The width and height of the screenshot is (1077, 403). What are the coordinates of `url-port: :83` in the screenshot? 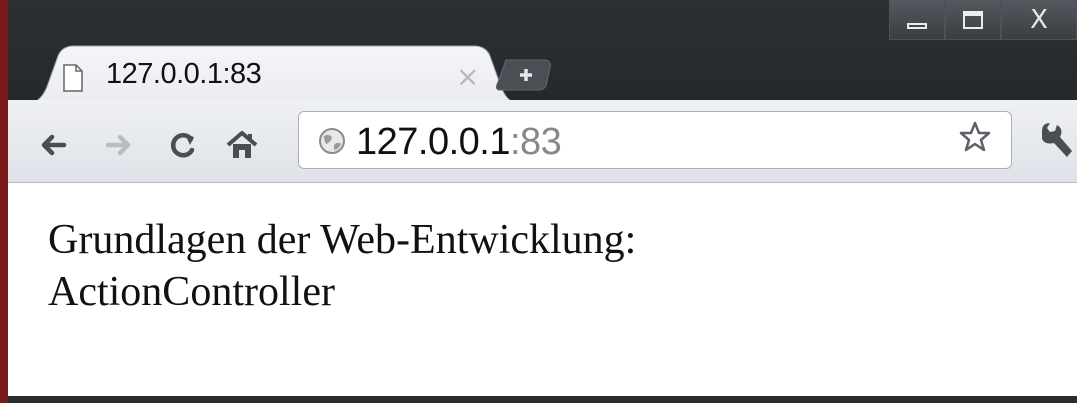 It's located at (535, 142).